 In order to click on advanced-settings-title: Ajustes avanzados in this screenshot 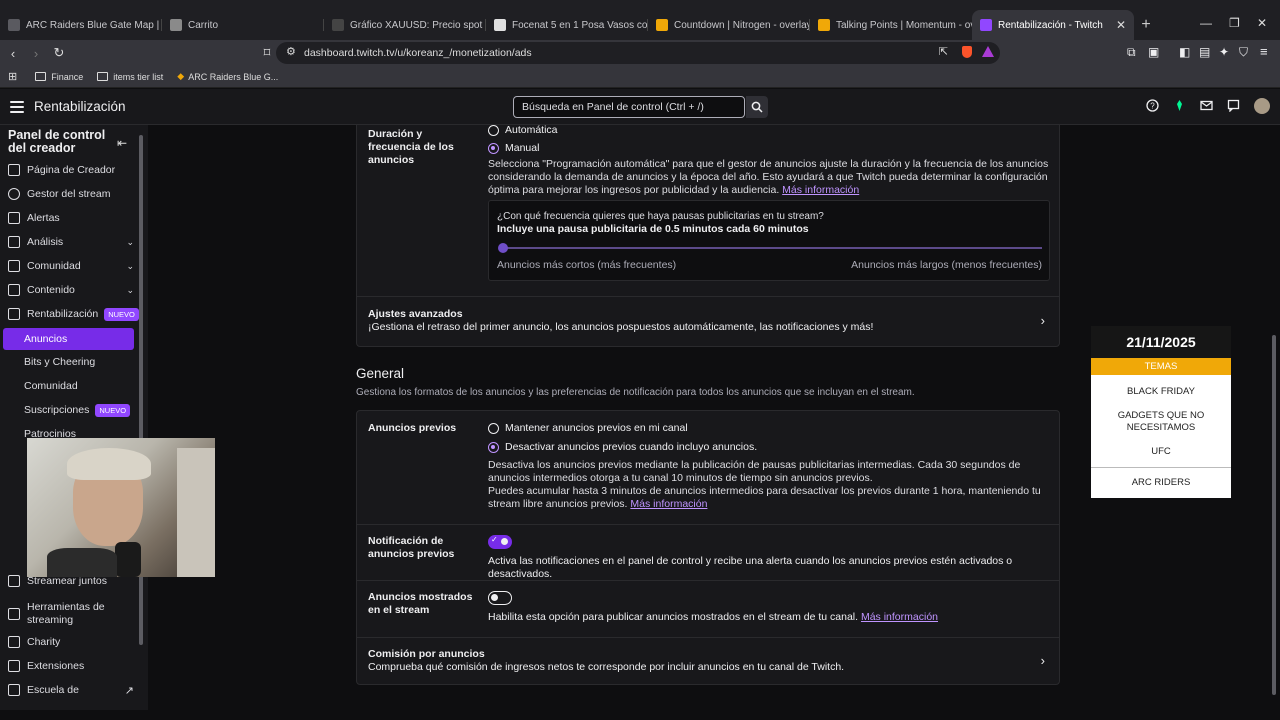, I will do `click(415, 314)`.